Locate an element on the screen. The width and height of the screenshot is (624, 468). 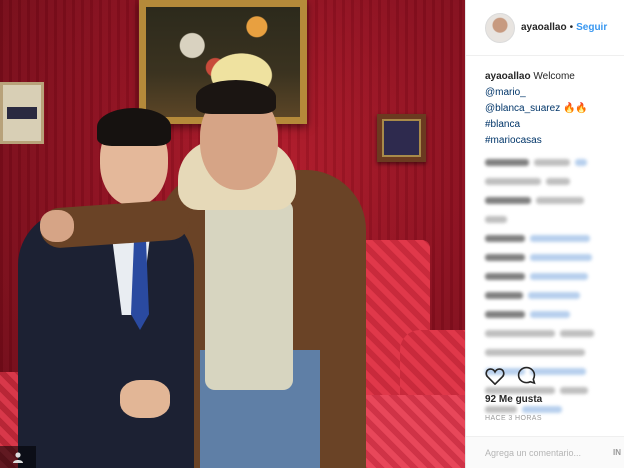
avatar is located at coordinates (500, 27).